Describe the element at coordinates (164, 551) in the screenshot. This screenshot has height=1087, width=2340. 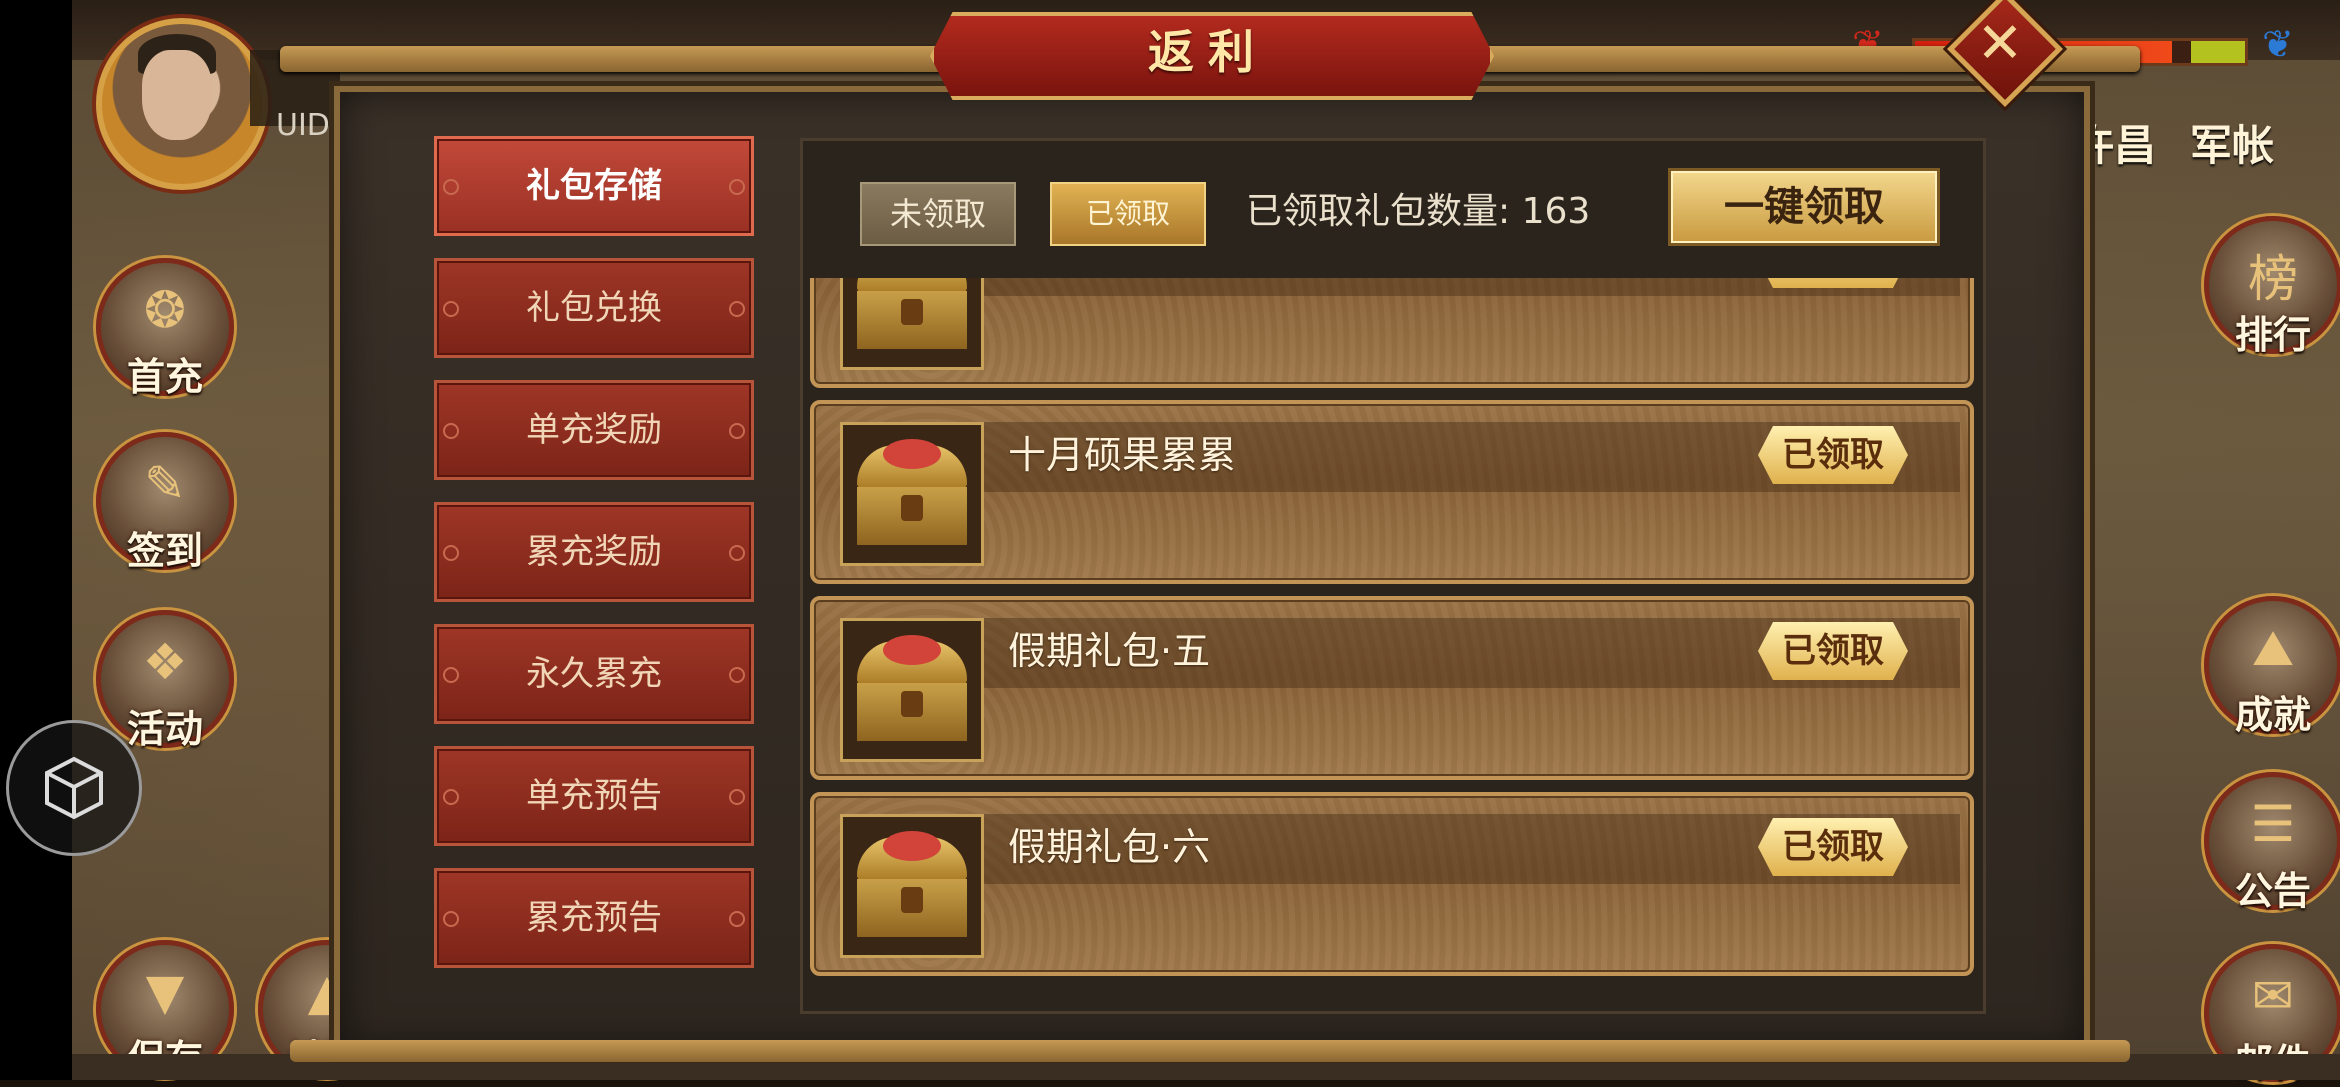
I see `sign-in-label: 签到` at that location.